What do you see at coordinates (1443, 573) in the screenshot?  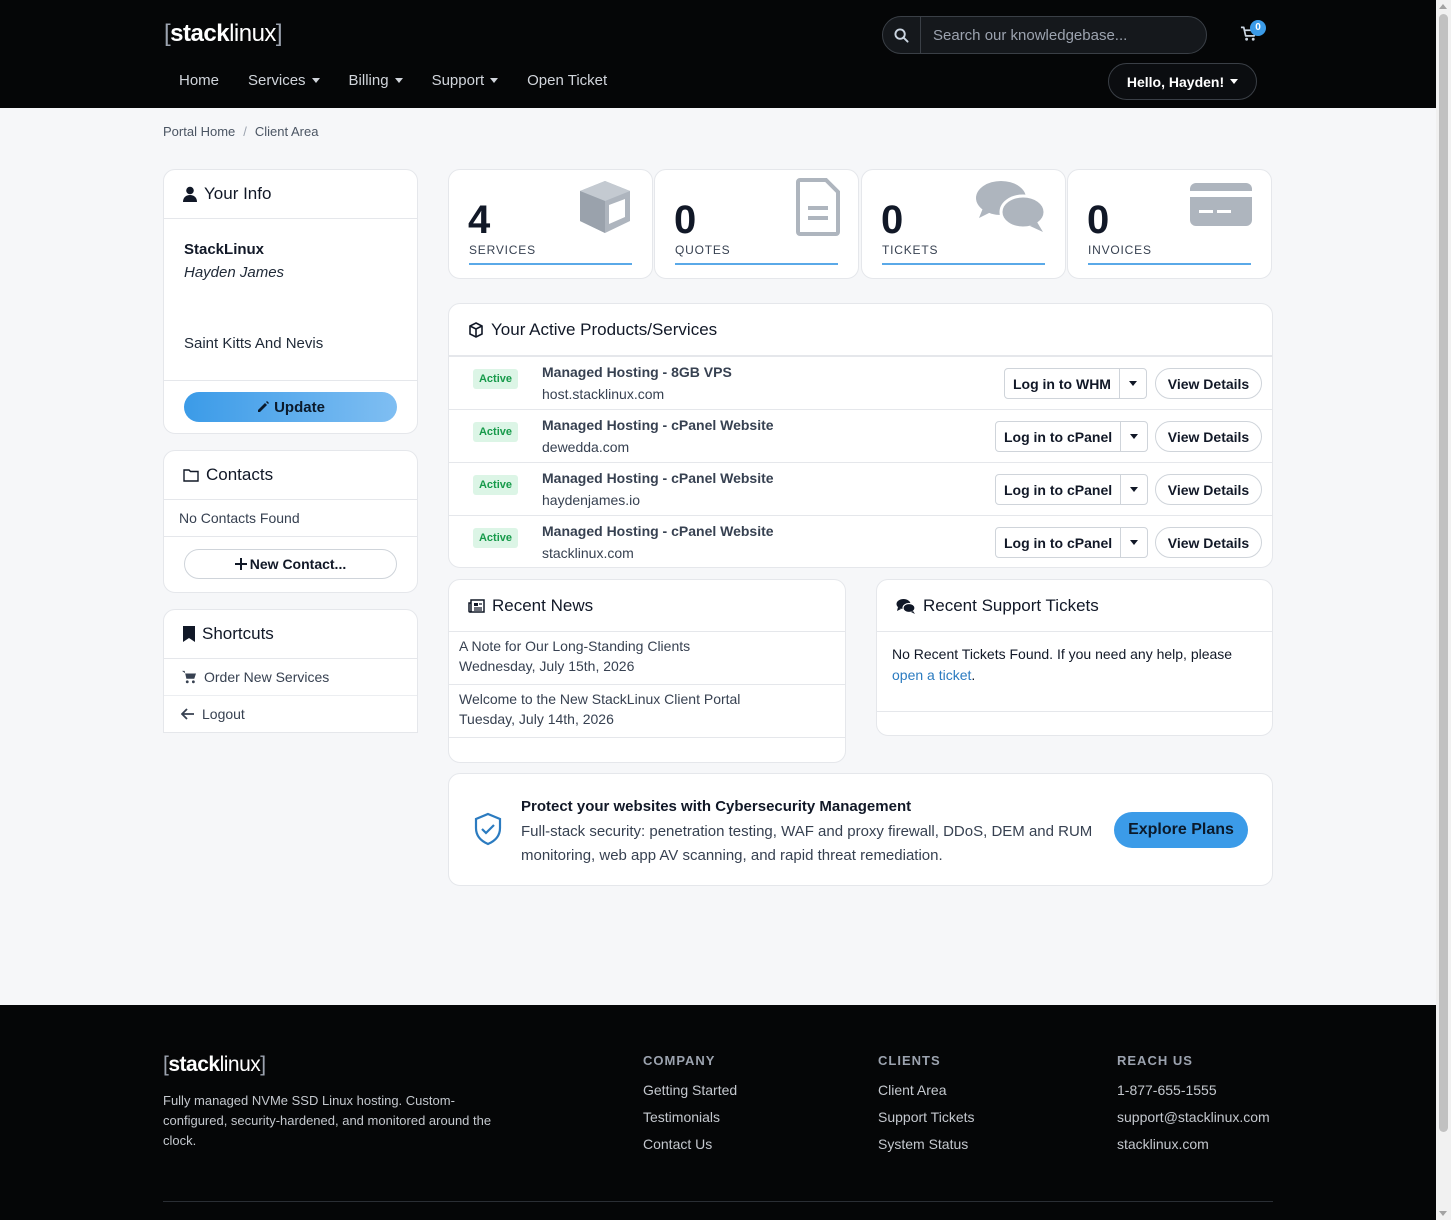 I see `scrollbar-thumb` at bounding box center [1443, 573].